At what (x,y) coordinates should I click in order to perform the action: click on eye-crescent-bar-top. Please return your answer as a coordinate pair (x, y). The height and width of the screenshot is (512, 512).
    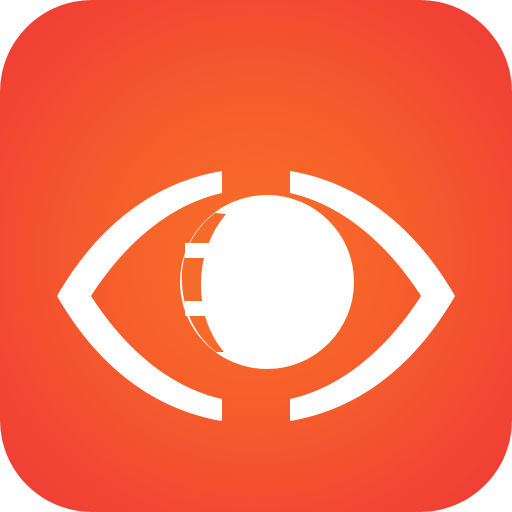
    Looking at the image, I should click on (210, 250).